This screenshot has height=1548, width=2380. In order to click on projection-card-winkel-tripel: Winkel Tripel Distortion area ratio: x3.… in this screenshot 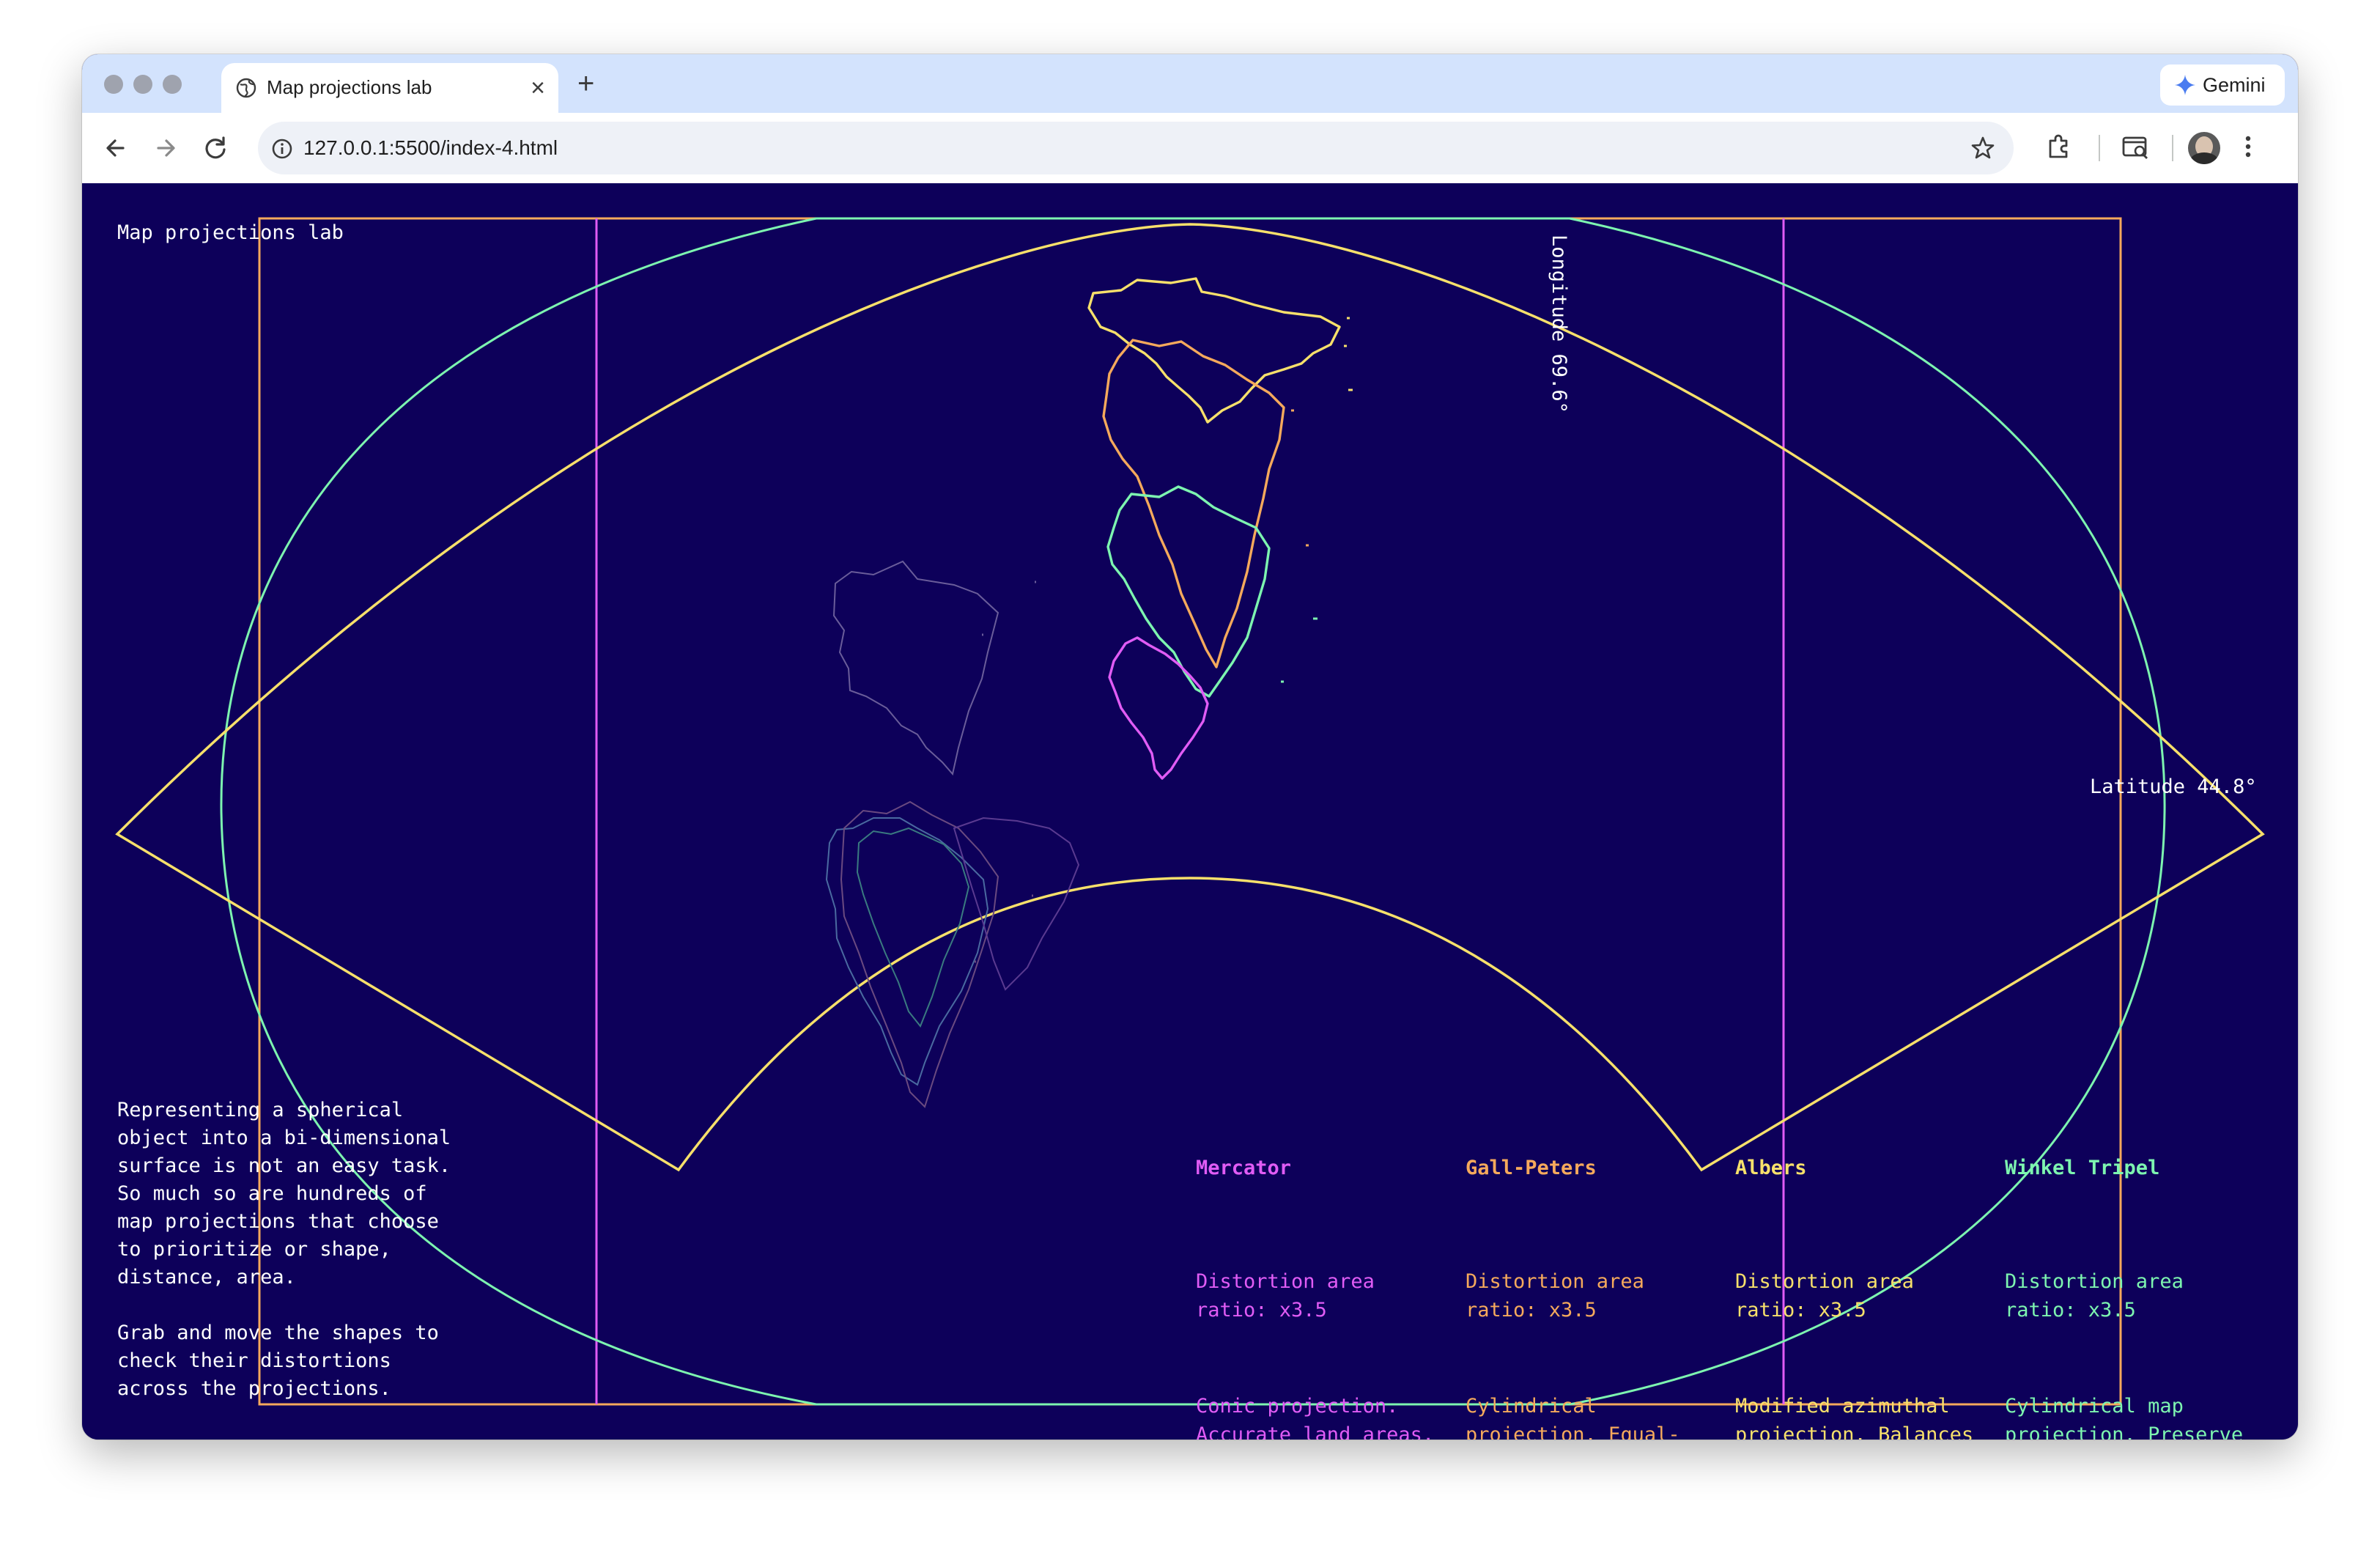, I will do `click(2140, 1268)`.